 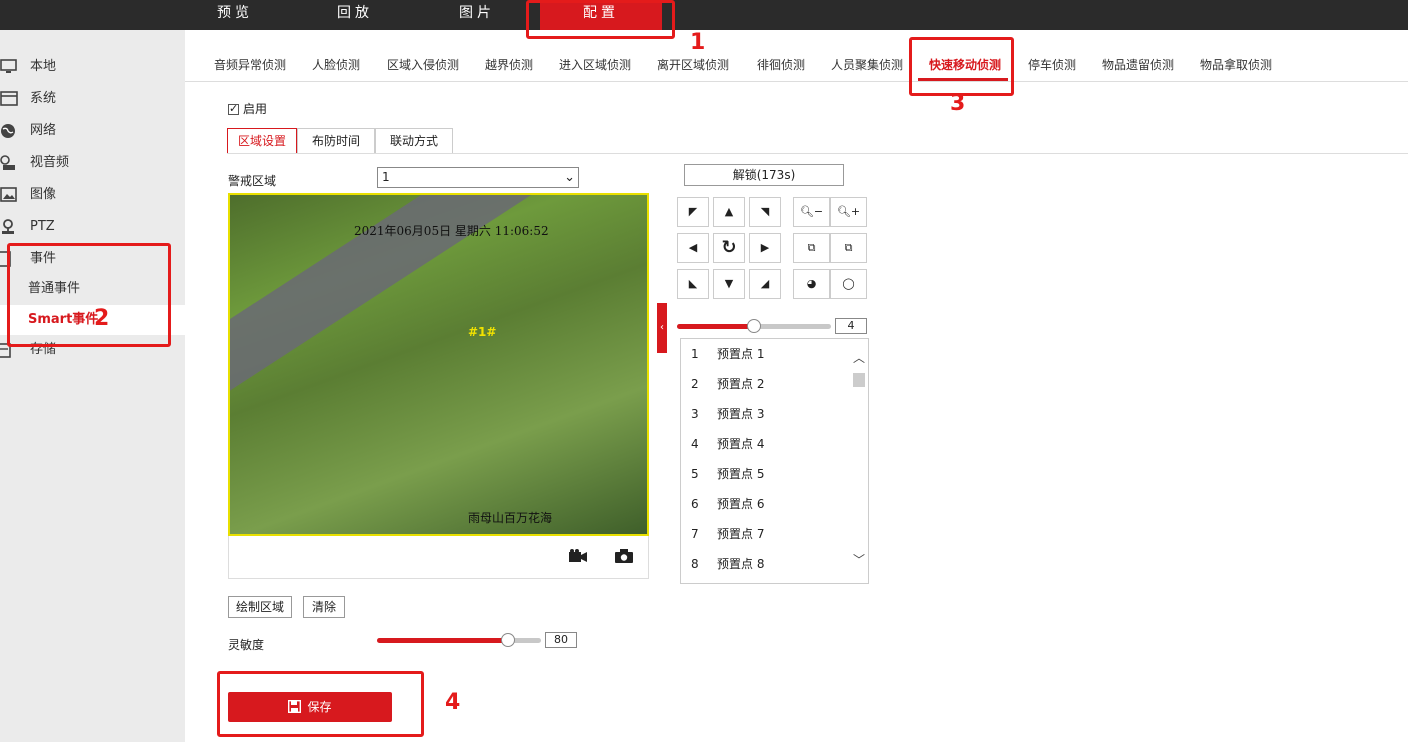 I want to click on zoom-in-button: 🔍︎+, so click(x=848, y=212).